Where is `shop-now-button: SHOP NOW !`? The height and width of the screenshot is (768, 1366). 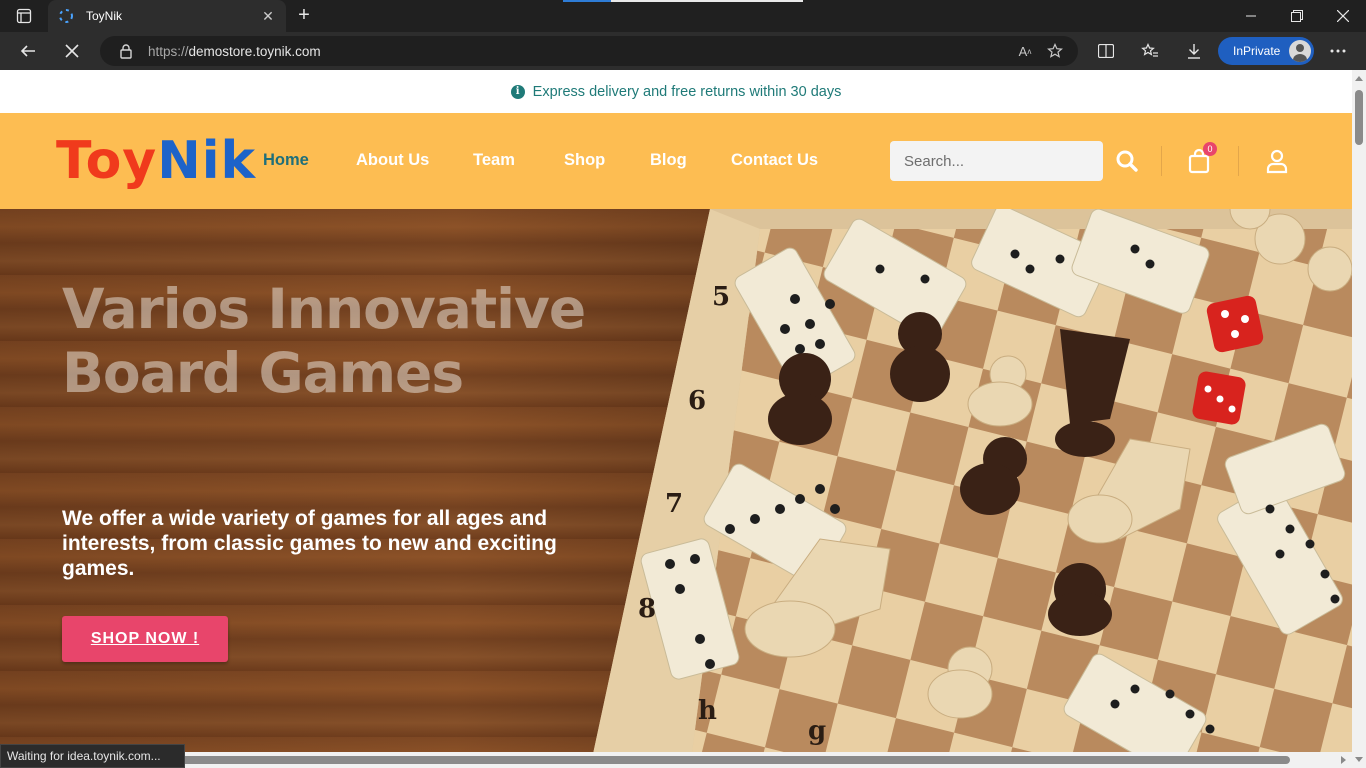
shop-now-button: SHOP NOW ! is located at coordinates (145, 639).